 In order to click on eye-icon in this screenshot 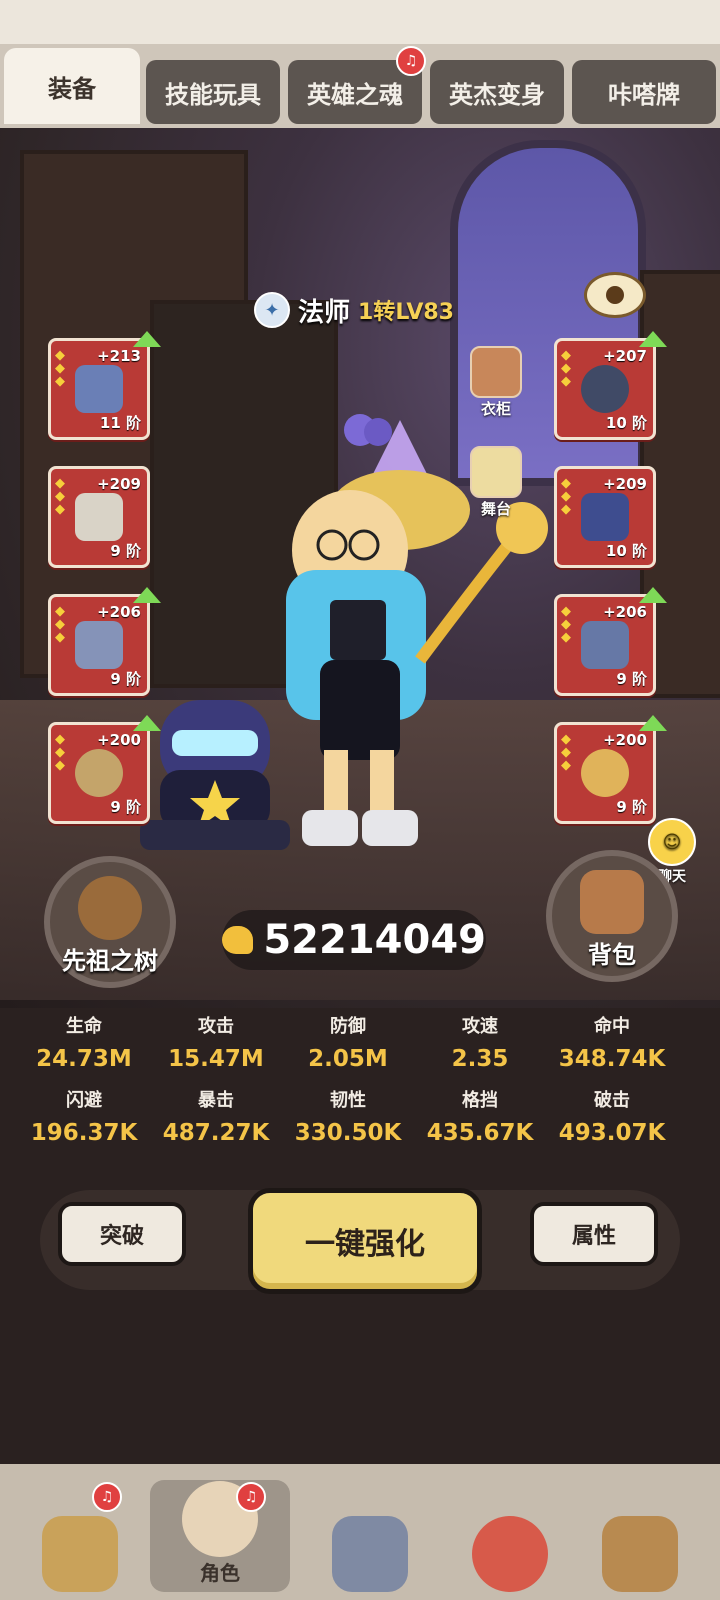, I will do `click(615, 295)`.